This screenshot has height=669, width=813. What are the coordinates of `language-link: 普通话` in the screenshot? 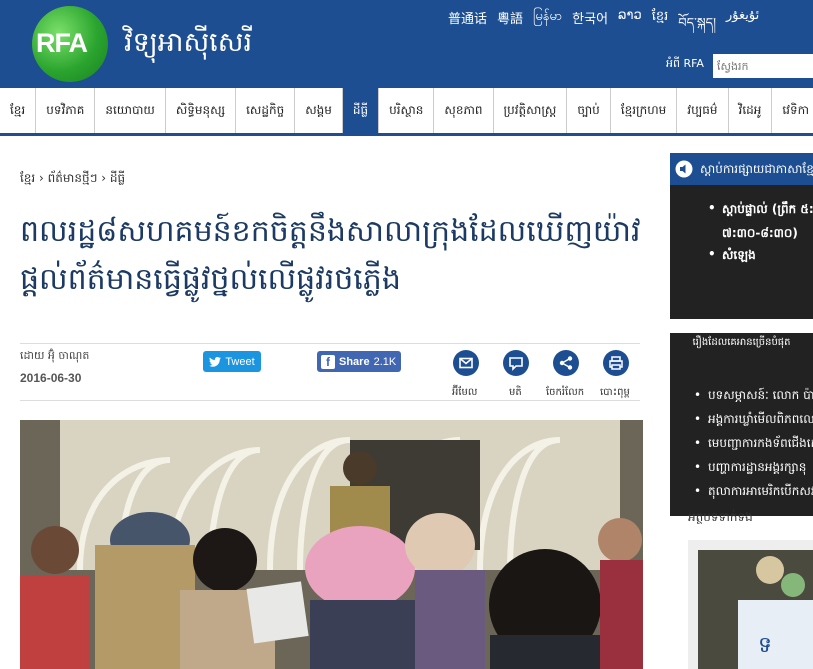 It's located at (472, 18).